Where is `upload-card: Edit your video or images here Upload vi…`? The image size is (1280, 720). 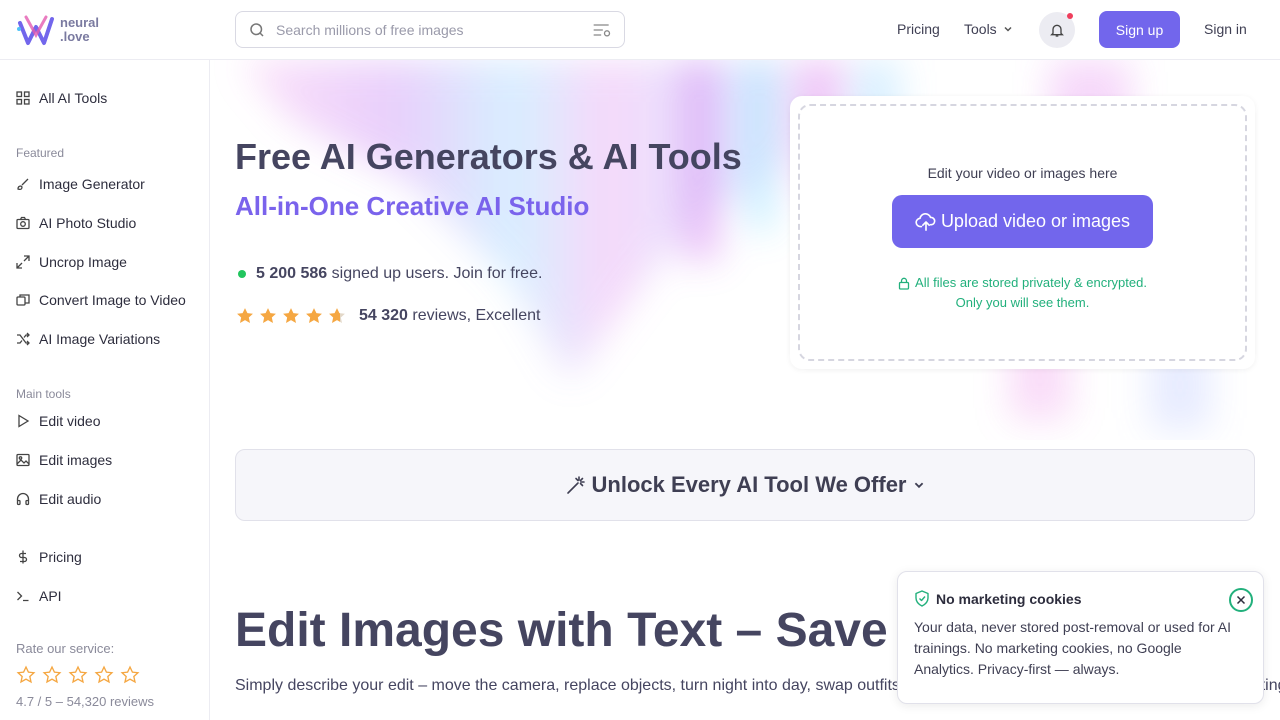 upload-card: Edit your video or images here Upload vi… is located at coordinates (1022, 232).